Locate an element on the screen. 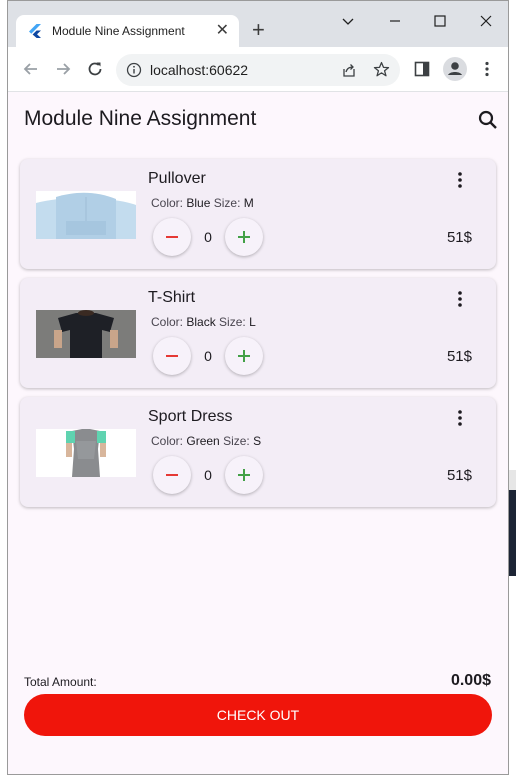  search-icon is located at coordinates (488, 120).